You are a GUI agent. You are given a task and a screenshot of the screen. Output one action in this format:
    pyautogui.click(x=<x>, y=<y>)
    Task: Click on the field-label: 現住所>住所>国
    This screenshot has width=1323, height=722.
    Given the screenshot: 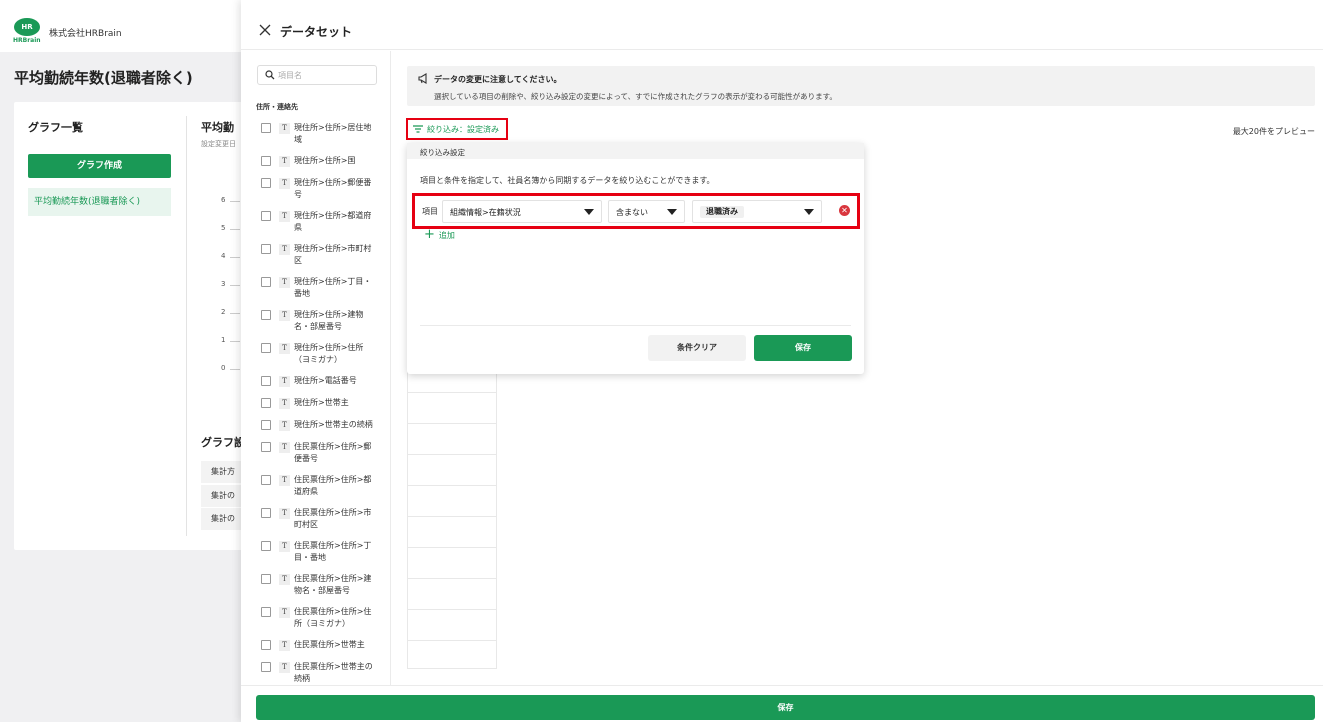 What is the action you would take?
    pyautogui.click(x=325, y=160)
    